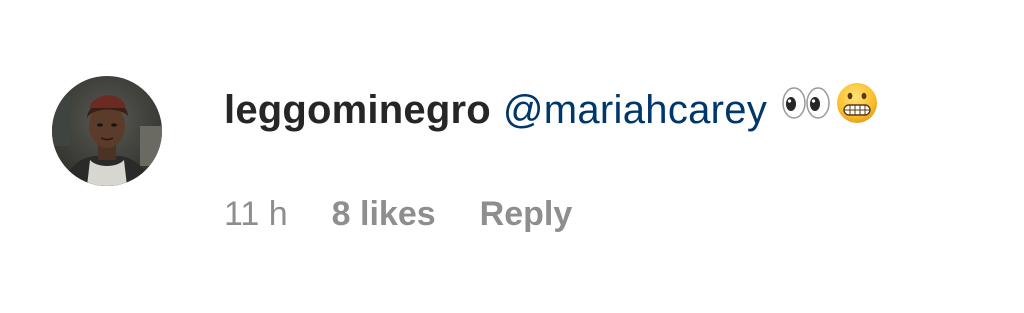 This screenshot has height=313, width=1024. What do you see at coordinates (357, 110) in the screenshot?
I see `username-link: leggominegro` at bounding box center [357, 110].